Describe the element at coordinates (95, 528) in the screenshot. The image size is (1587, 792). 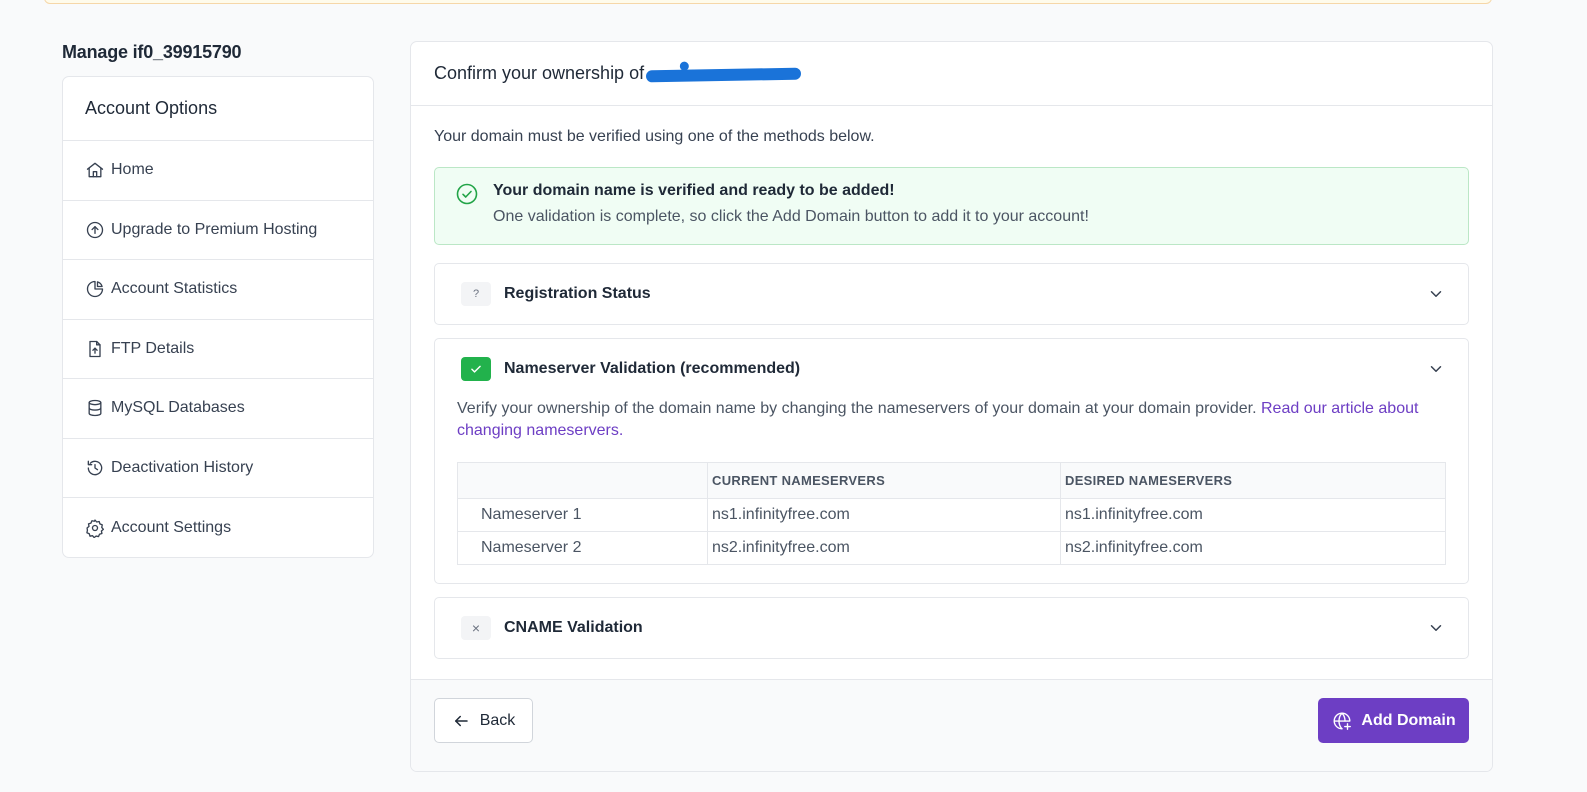
I see `gear-icon` at that location.